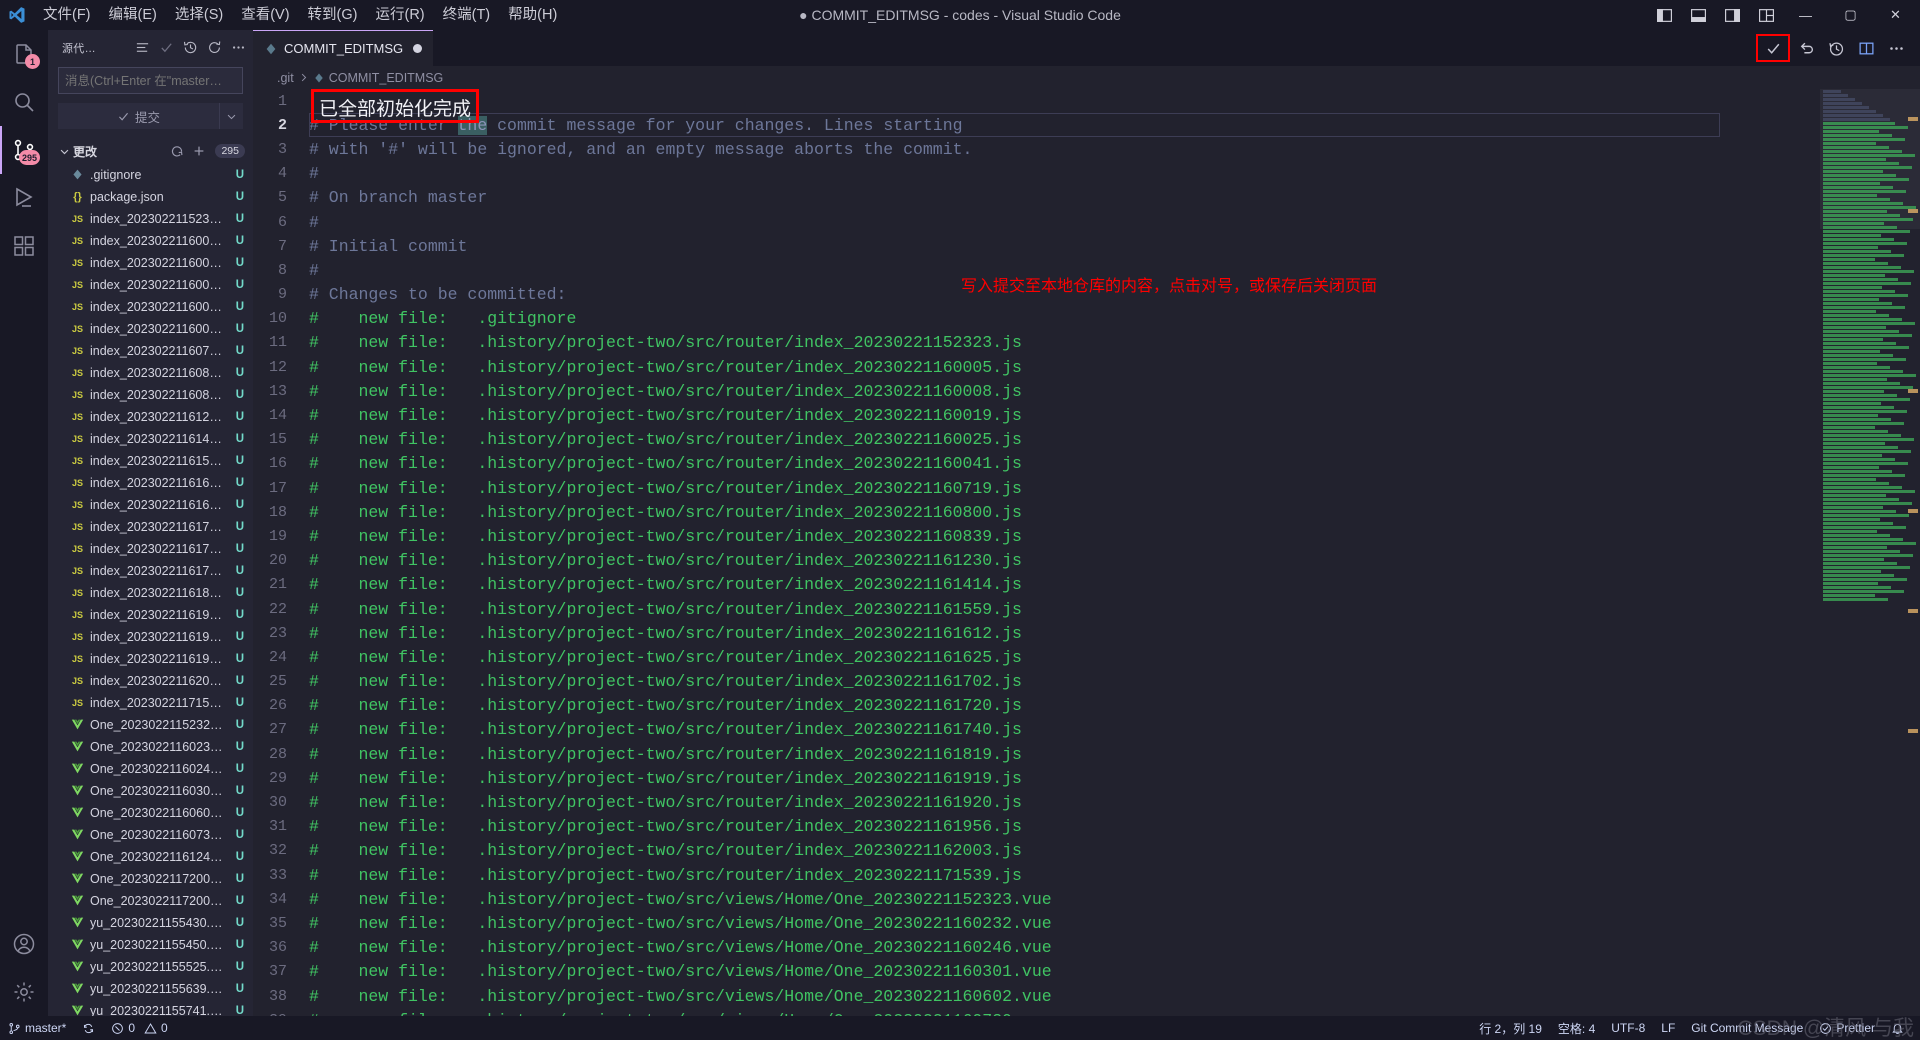  I want to click on changed-file-row: One_20230221160246… U, so click(150, 769).